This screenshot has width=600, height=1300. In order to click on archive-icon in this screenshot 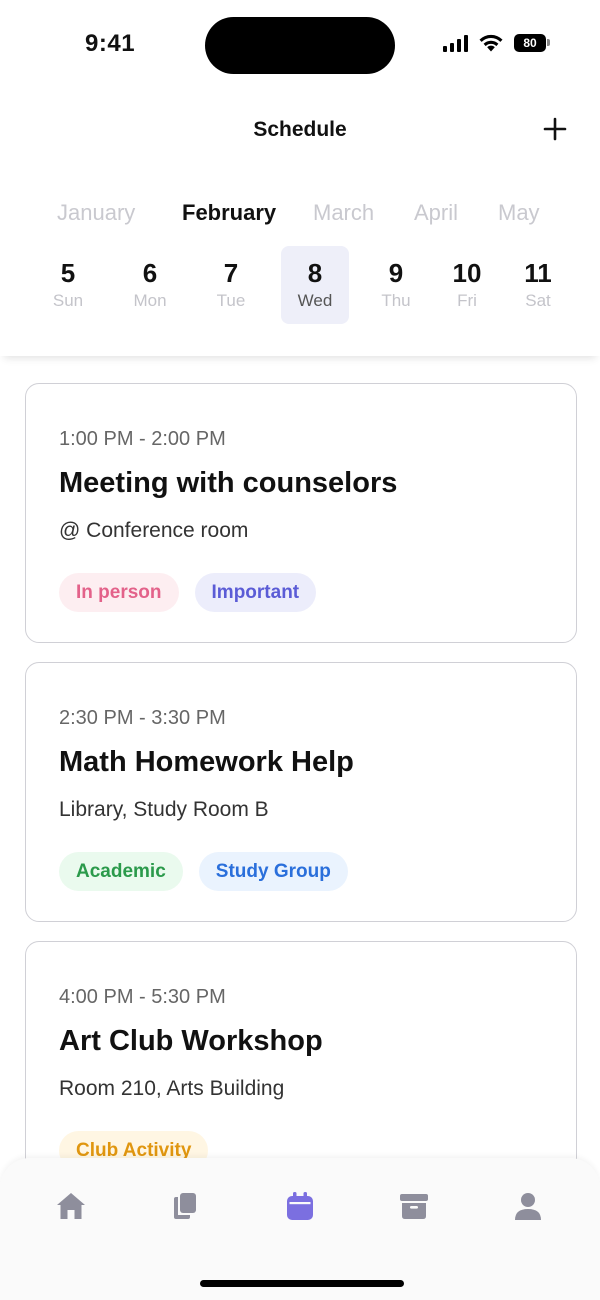, I will do `click(414, 1206)`.